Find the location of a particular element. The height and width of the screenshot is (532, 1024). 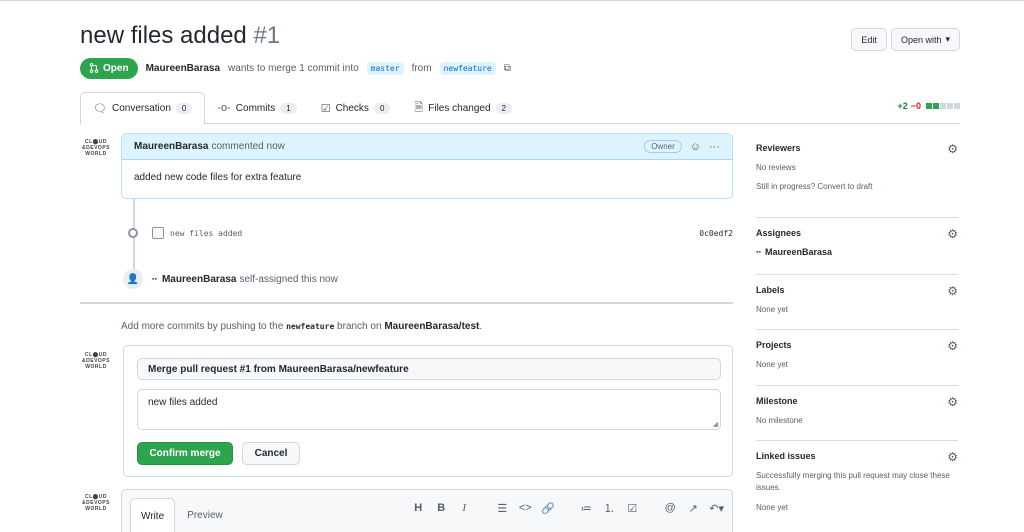

sidebar-milestone: Milestone ⚙ No milestone is located at coordinates (857, 413).